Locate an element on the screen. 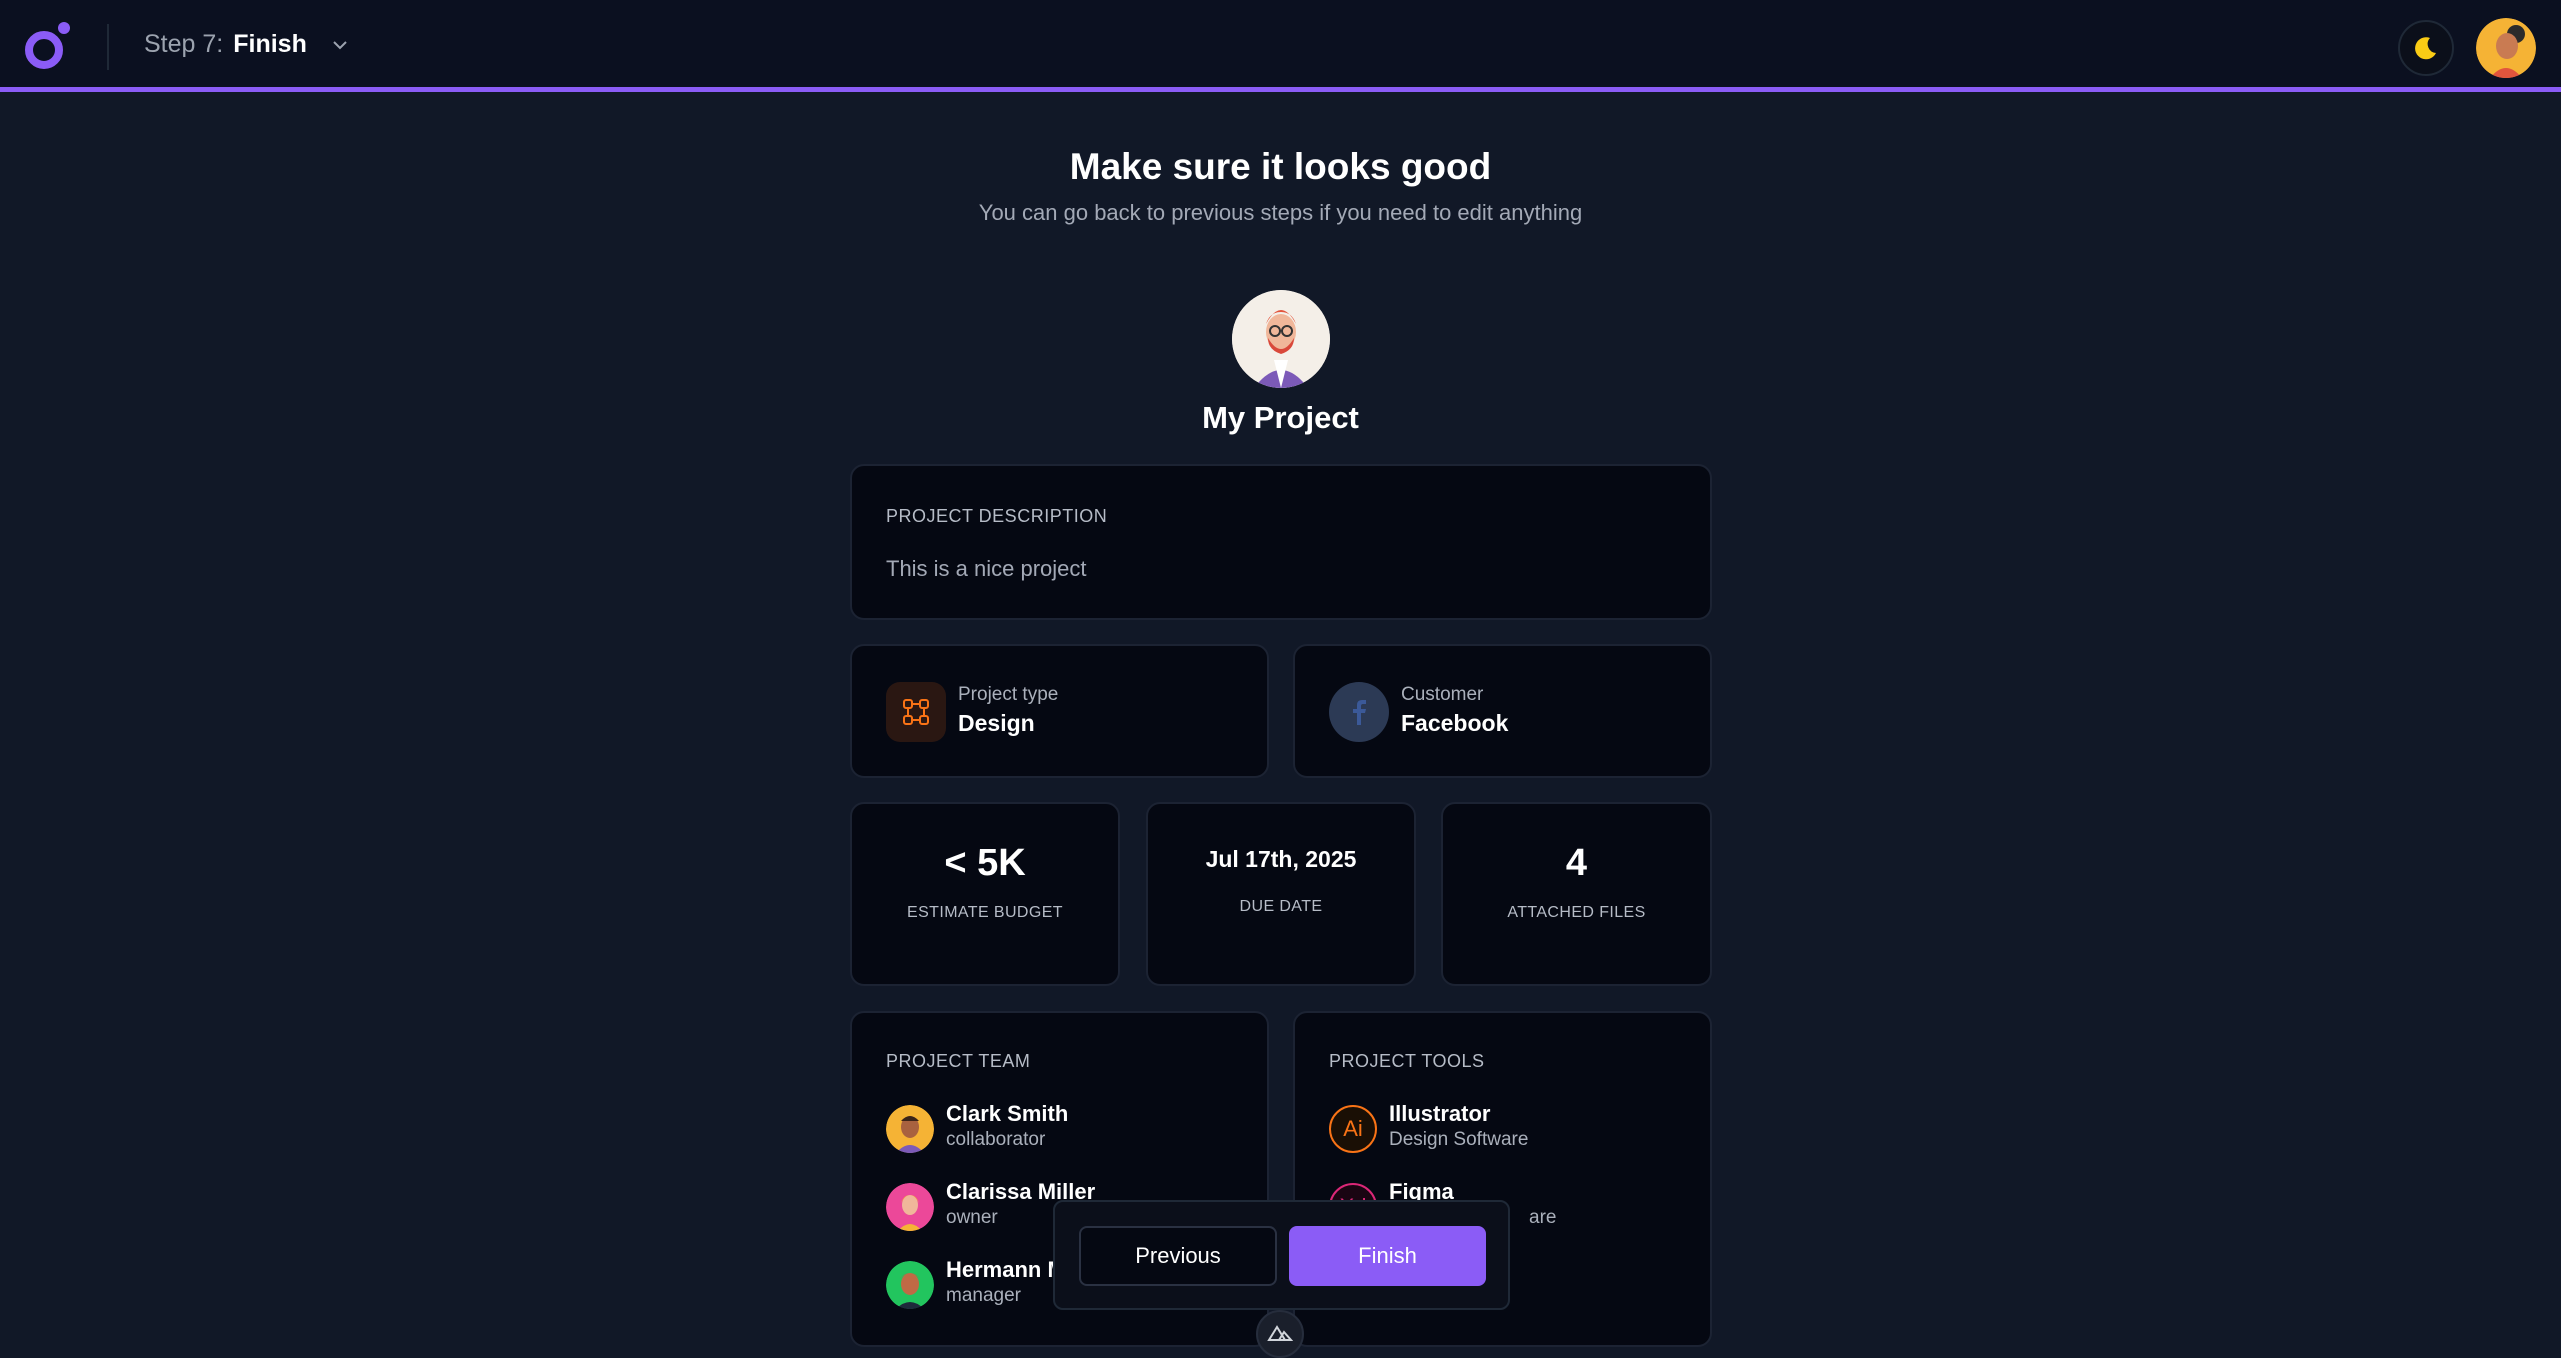 The image size is (2561, 1358). budget-label: ESTIMATE BUDGET is located at coordinates (985, 912).